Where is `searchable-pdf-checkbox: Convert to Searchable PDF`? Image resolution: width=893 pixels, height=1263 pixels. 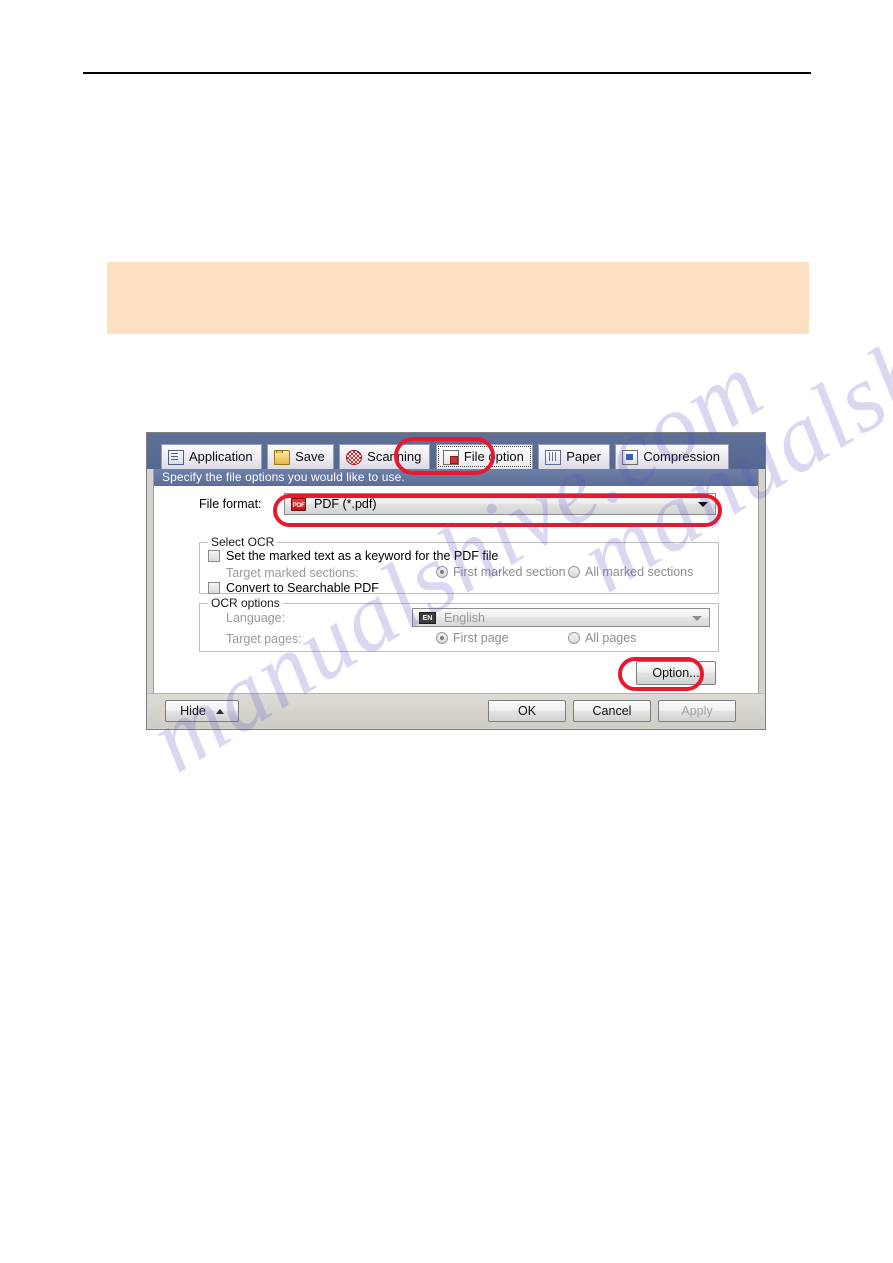
searchable-pdf-checkbox: Convert to Searchable PDF is located at coordinates (293, 588).